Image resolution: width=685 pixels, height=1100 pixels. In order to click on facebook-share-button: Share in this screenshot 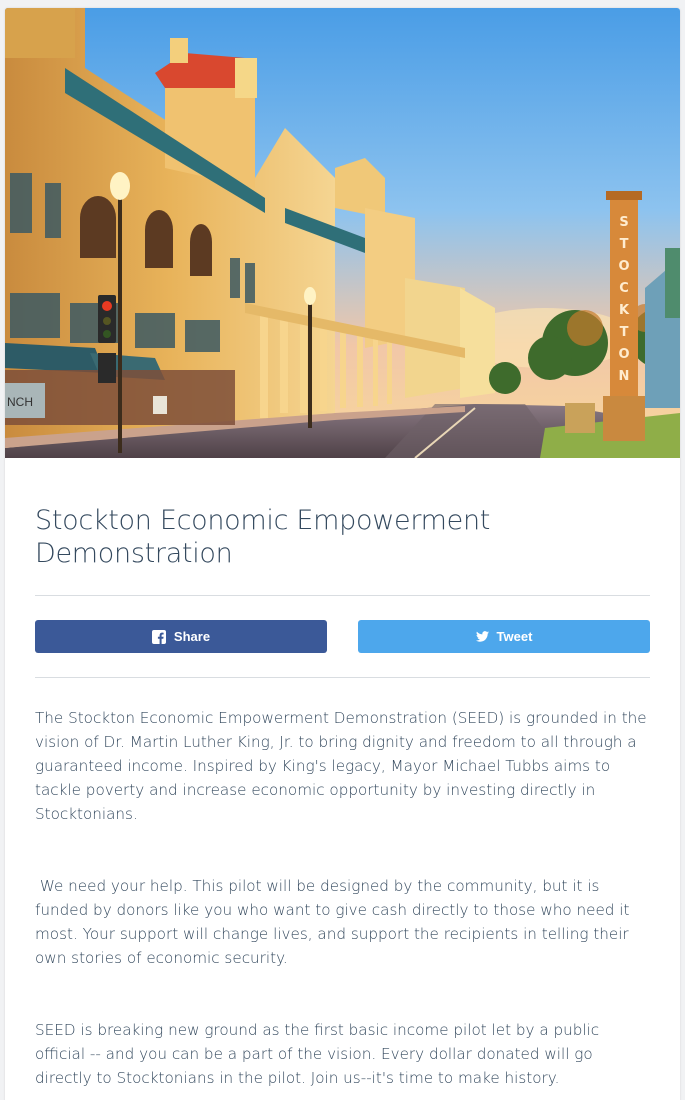, I will do `click(181, 636)`.